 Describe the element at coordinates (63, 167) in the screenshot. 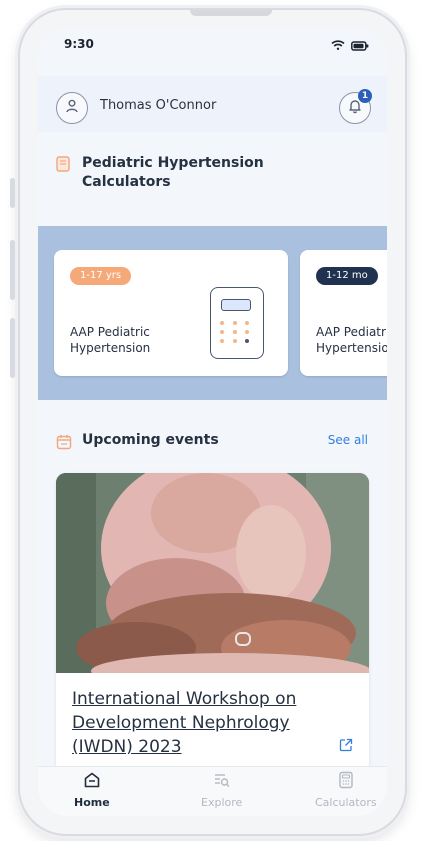

I see `document-icon` at that location.